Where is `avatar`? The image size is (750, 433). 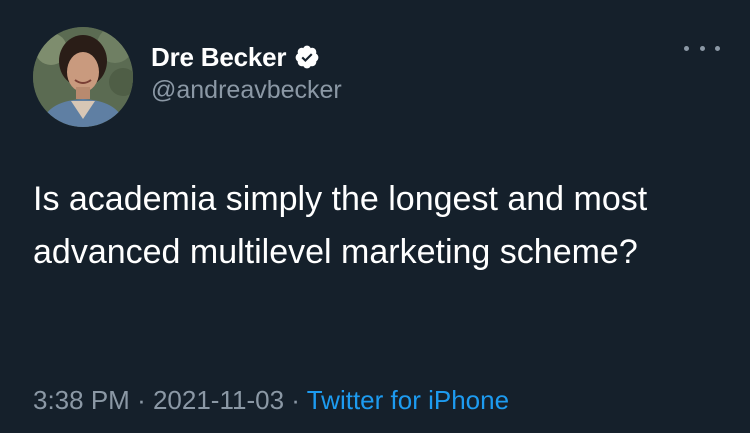
avatar is located at coordinates (83, 77).